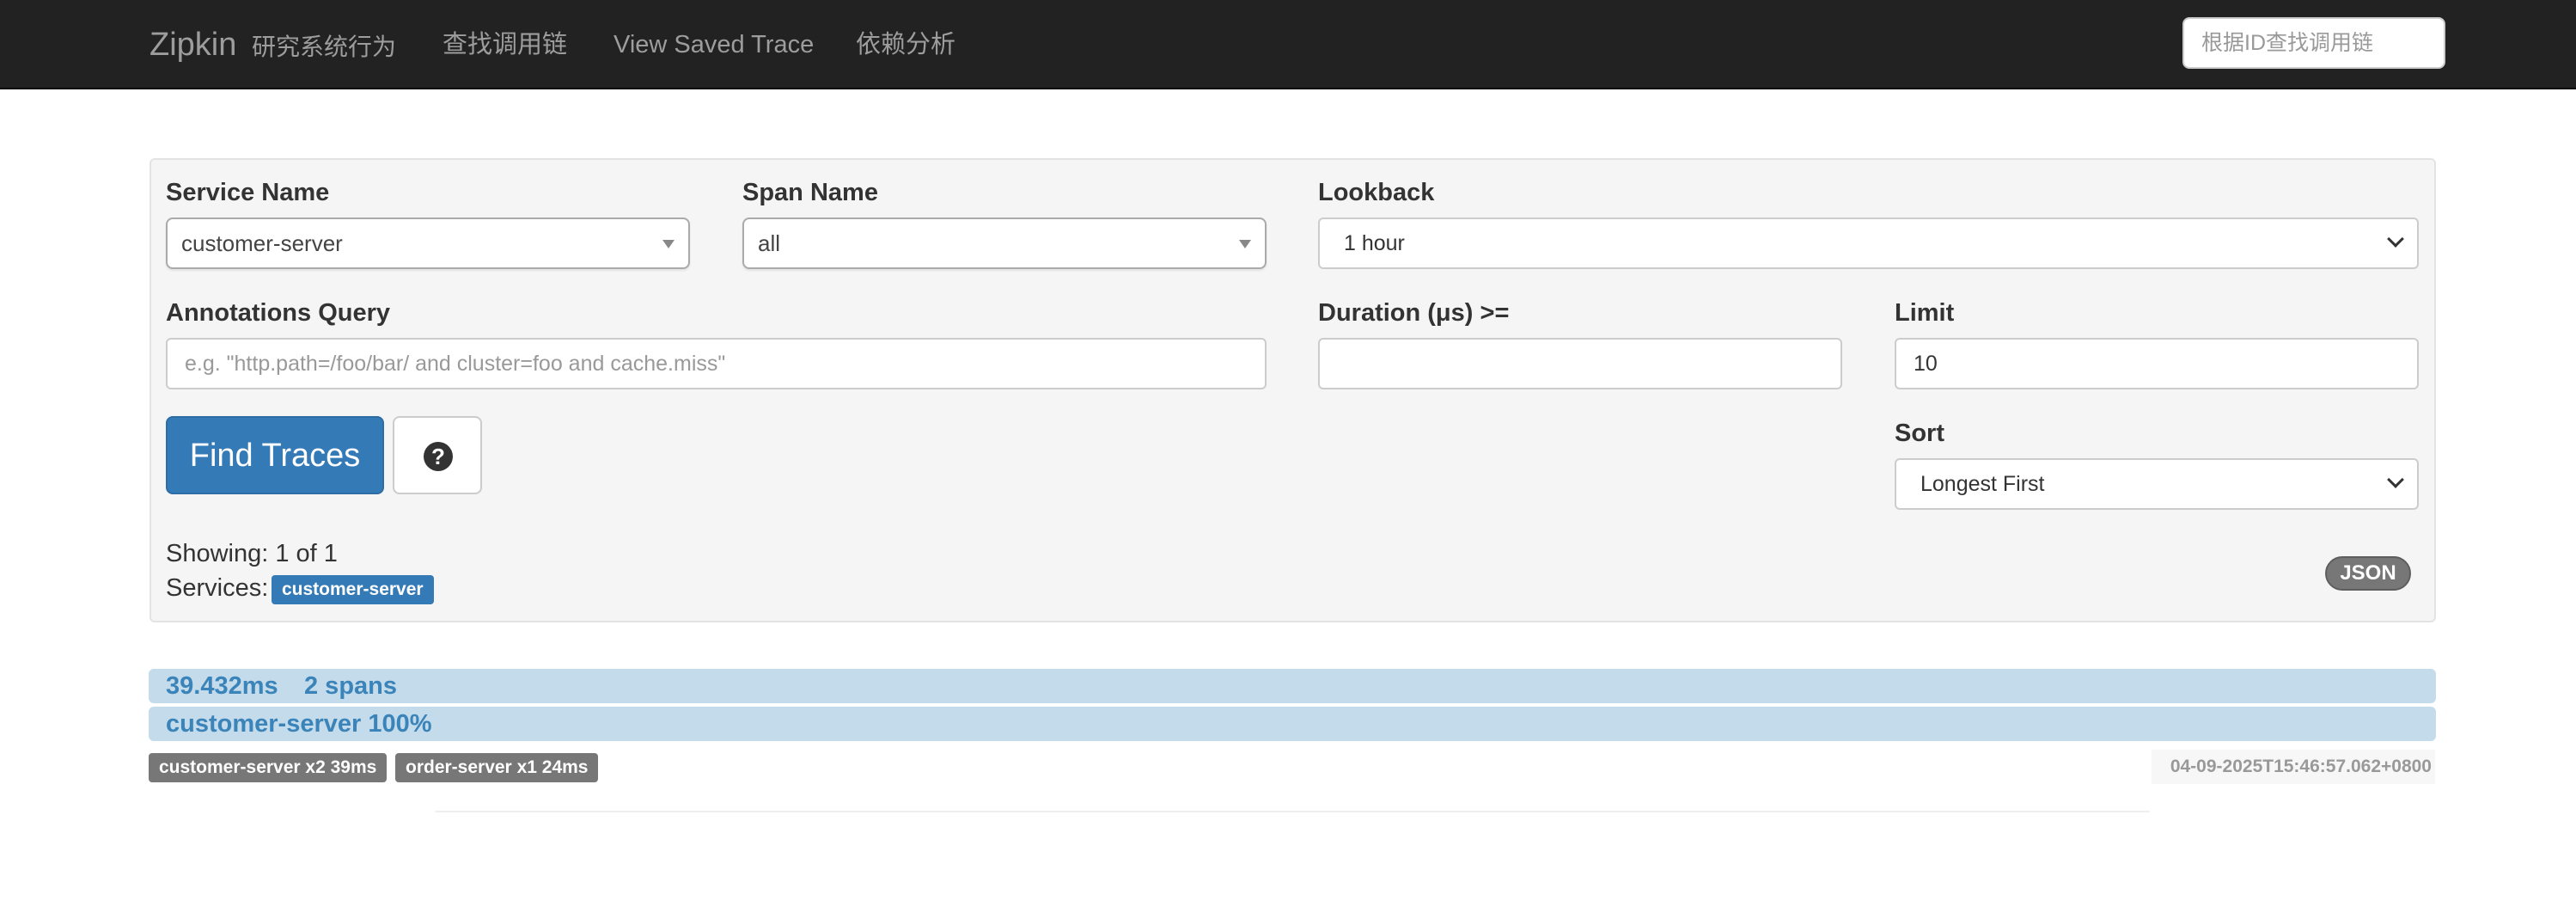 This screenshot has height=913, width=2576. What do you see at coordinates (2157, 484) in the screenshot?
I see `sort-select: Longest First` at bounding box center [2157, 484].